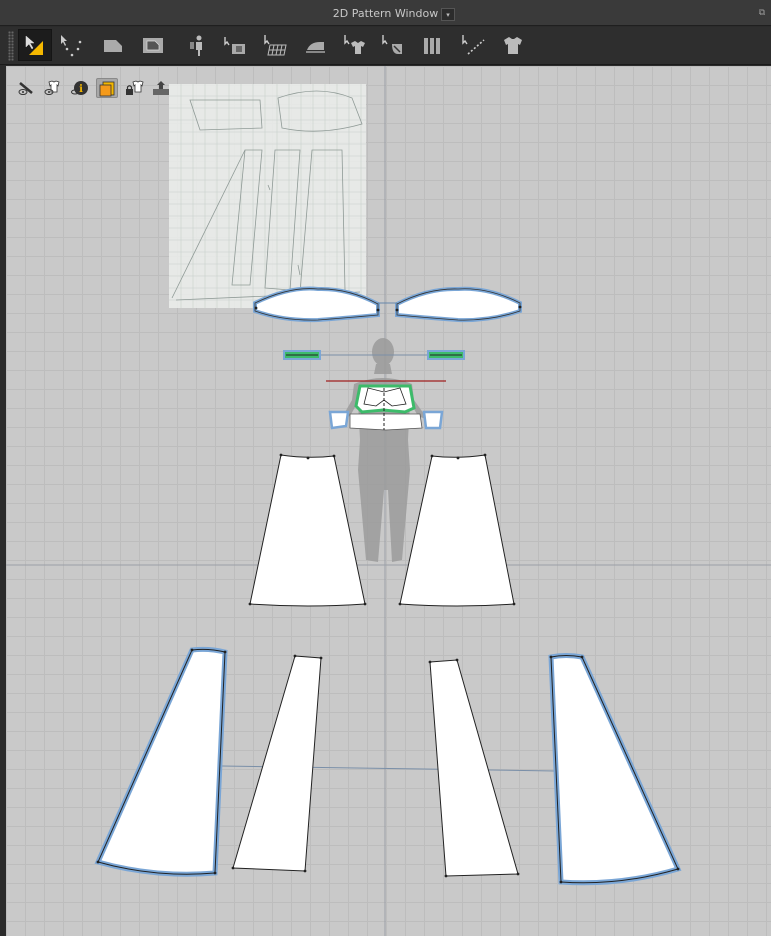 The image size is (771, 936). I want to click on pin-icon, so click(392, 44).